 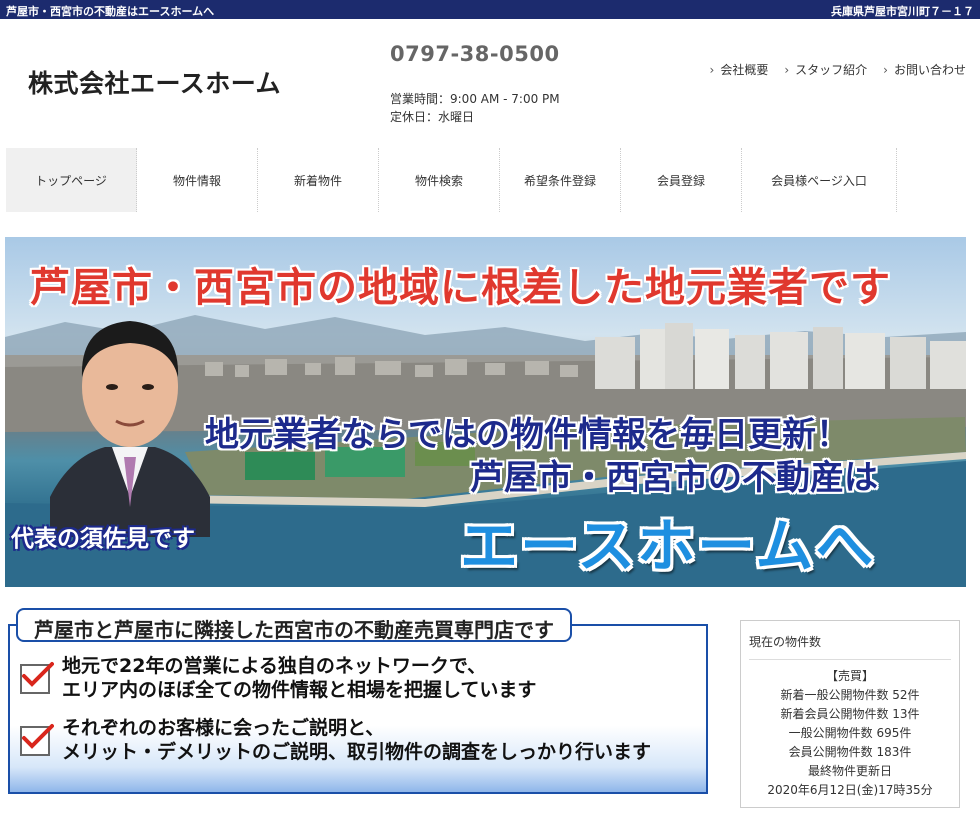 I want to click on address: 兵庫県芦屋市宮川町７－１７, so click(x=902, y=11).